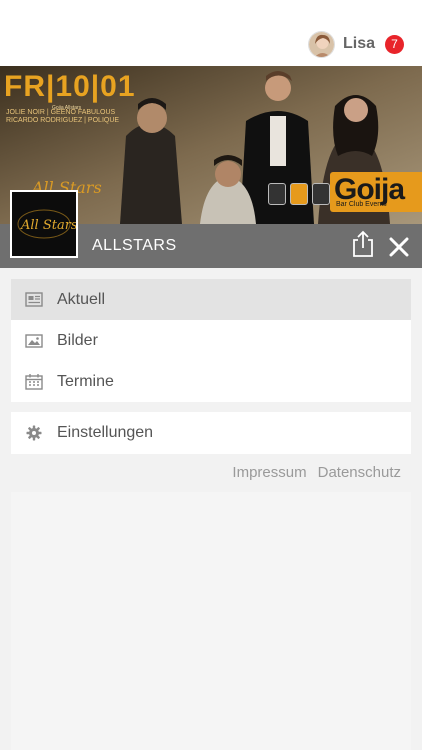 This screenshot has width=422, height=750. Describe the element at coordinates (211, 33) in the screenshot. I see `top-bar: Lisa 7` at that location.